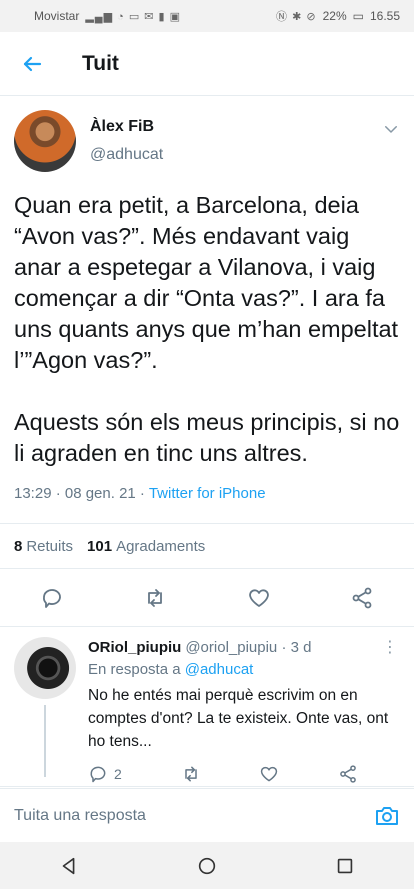 This screenshot has width=414, height=889. What do you see at coordinates (391, 129) in the screenshot?
I see `chevron-down-icon` at bounding box center [391, 129].